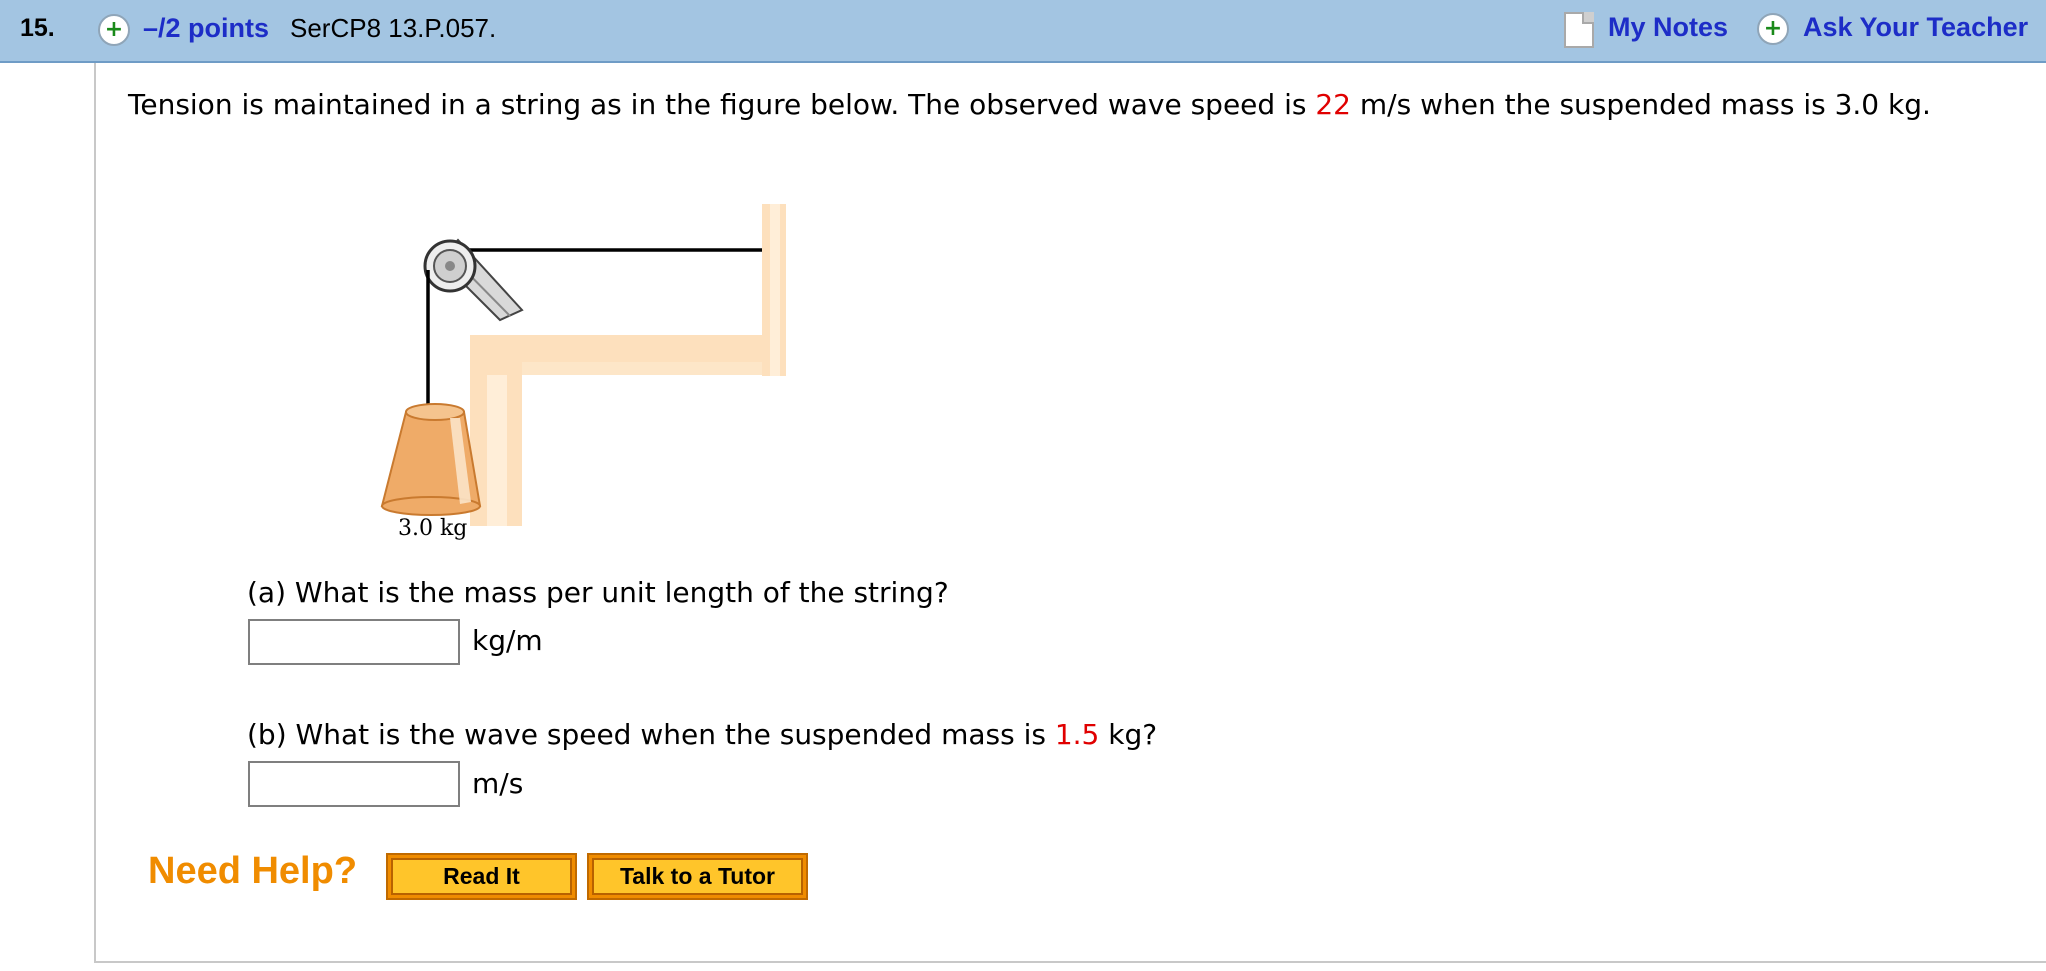 Image resolution: width=2046 pixels, height=971 pixels. I want to click on talk-to-tutor-button: Talk to a Tutor, so click(697, 876).